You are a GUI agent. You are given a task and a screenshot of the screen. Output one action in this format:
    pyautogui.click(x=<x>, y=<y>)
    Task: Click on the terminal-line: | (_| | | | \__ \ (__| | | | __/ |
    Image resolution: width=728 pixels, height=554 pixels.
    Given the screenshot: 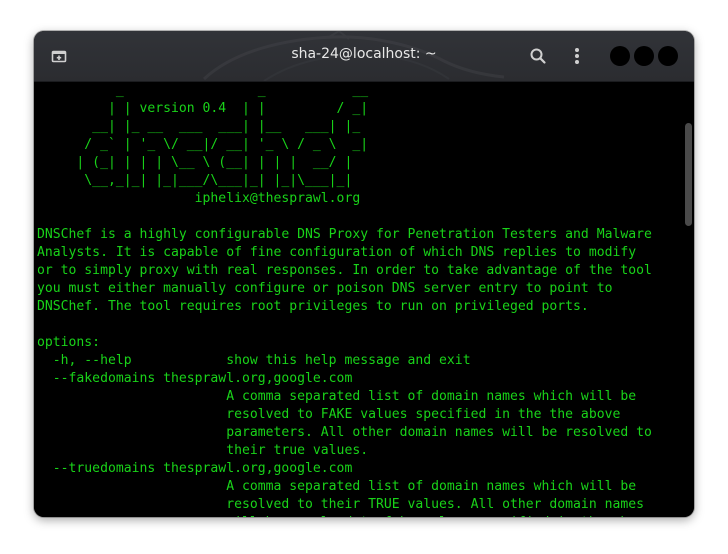 What is the action you would take?
    pyautogui.click(x=195, y=162)
    